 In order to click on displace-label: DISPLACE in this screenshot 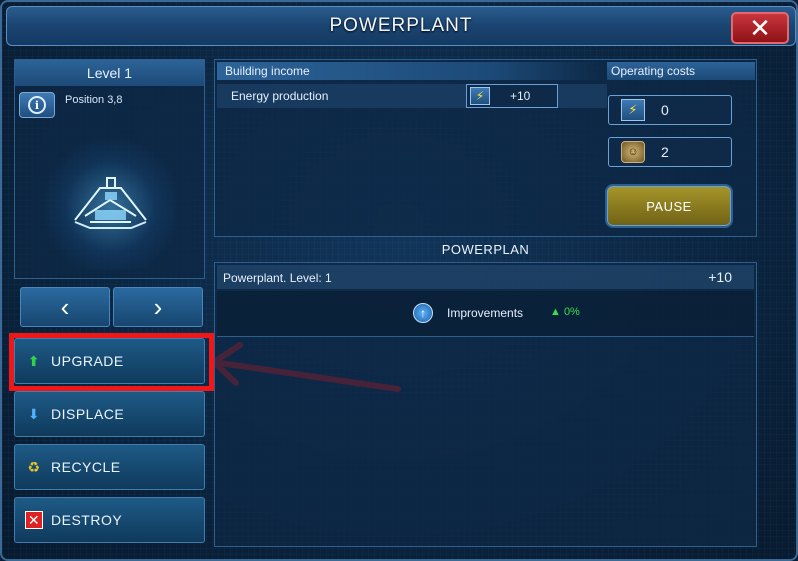, I will do `click(88, 414)`.